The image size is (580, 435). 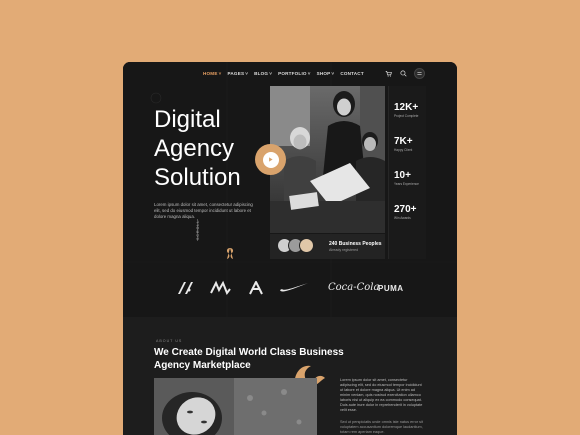 I want to click on nav-item-pages: PAGES, so click(x=235, y=73).